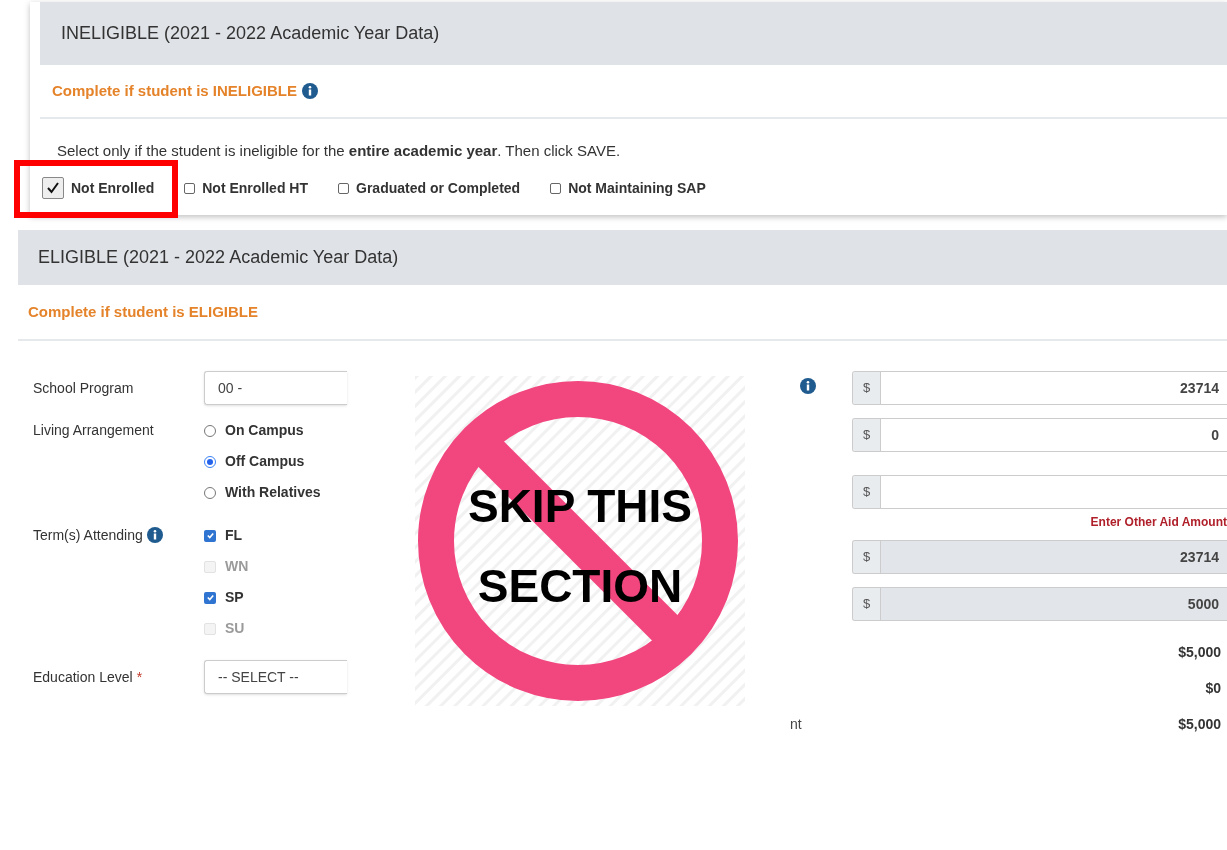 The height and width of the screenshot is (850, 1227). What do you see at coordinates (637, 188) in the screenshot?
I see `checkbox-label: Not Maintaining SAP` at bounding box center [637, 188].